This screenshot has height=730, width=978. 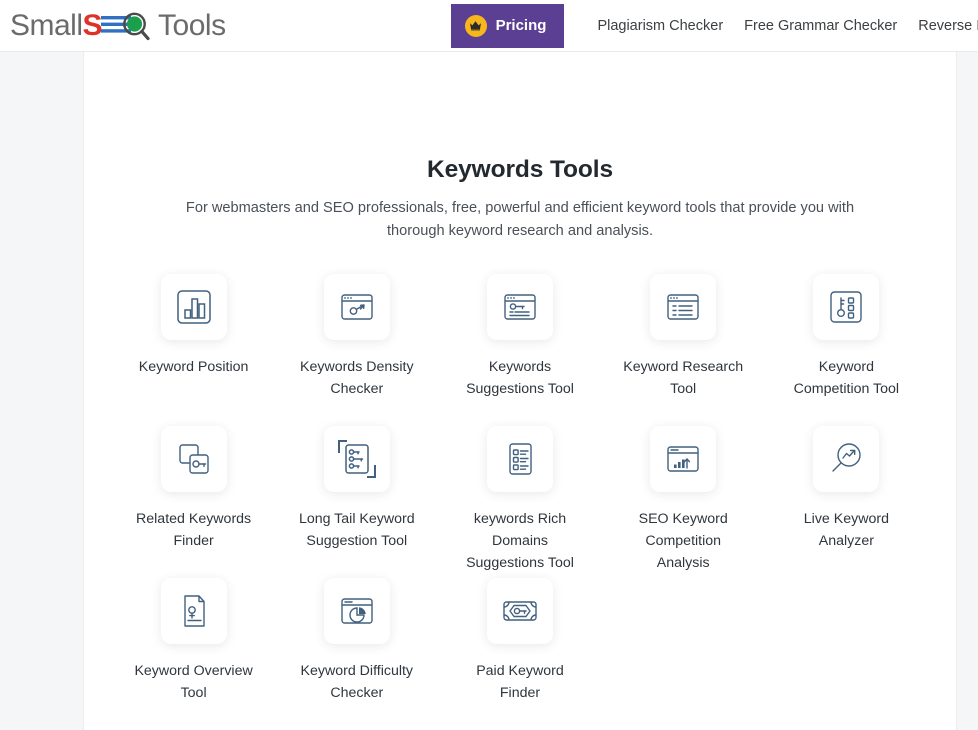 What do you see at coordinates (846, 501) in the screenshot?
I see `tool-card-live-keyword-analyzer: Live Keyword Analyzer` at bounding box center [846, 501].